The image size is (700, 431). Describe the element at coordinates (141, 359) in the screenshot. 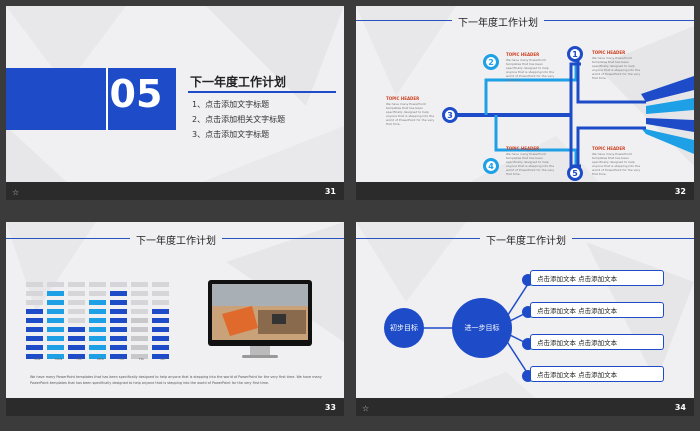

I see `day-label: FRI` at that location.